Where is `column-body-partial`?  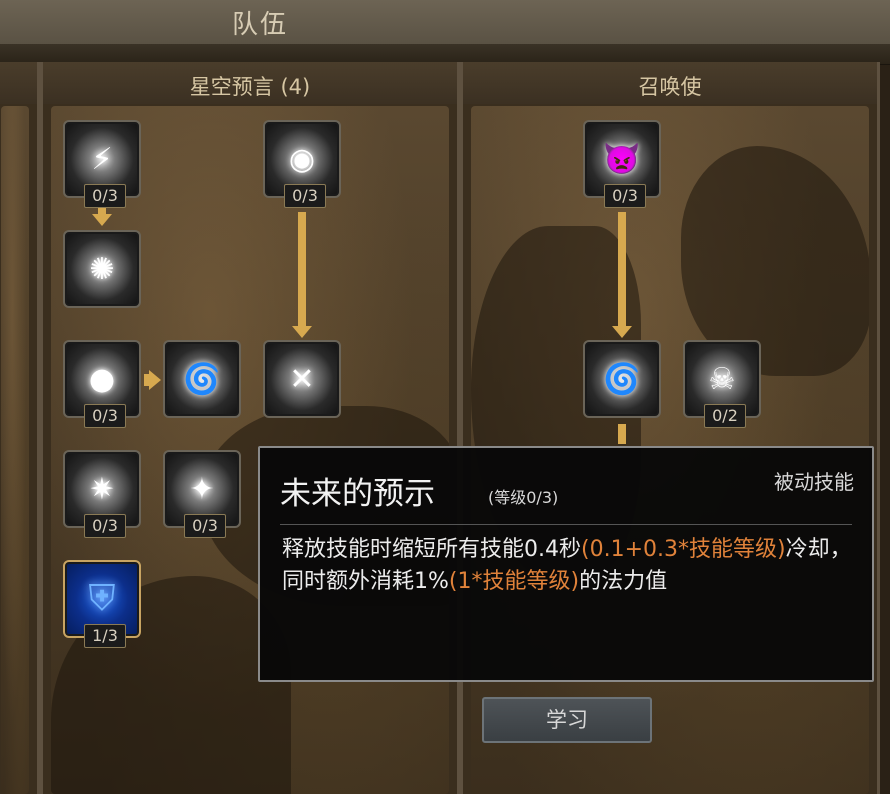
column-body-partial is located at coordinates (15, 450).